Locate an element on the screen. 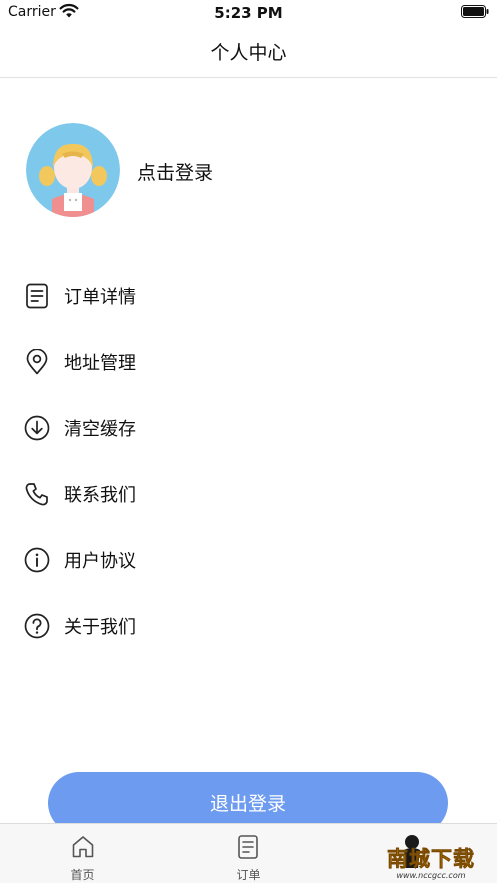  logout-label: 退出登录 is located at coordinates (247, 804).